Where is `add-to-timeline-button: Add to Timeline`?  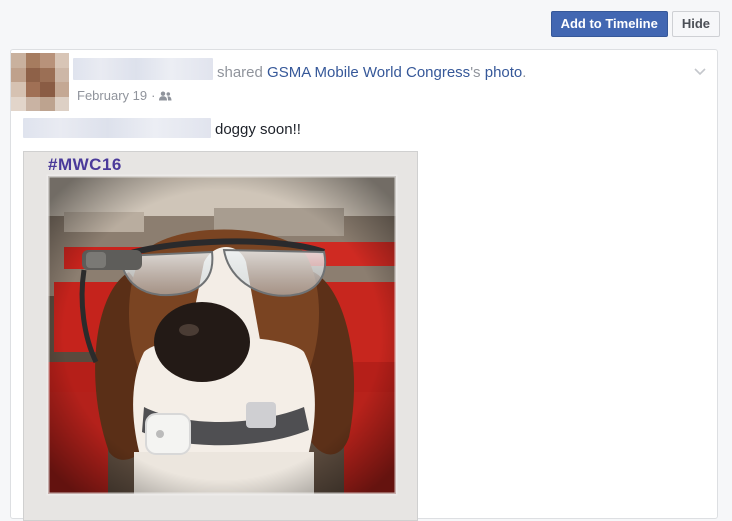 add-to-timeline-button: Add to Timeline is located at coordinates (609, 24).